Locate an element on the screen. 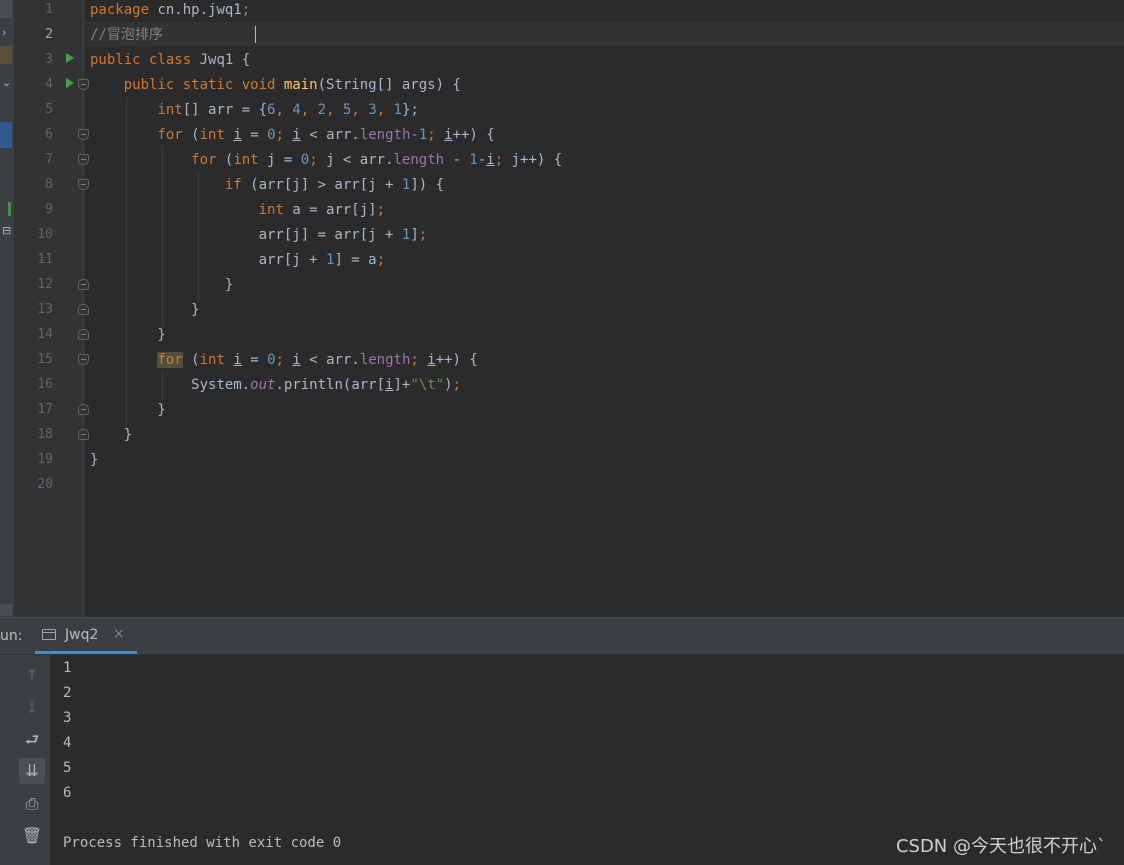  code-text: arr[j] = arr[j + is located at coordinates (330, 235).